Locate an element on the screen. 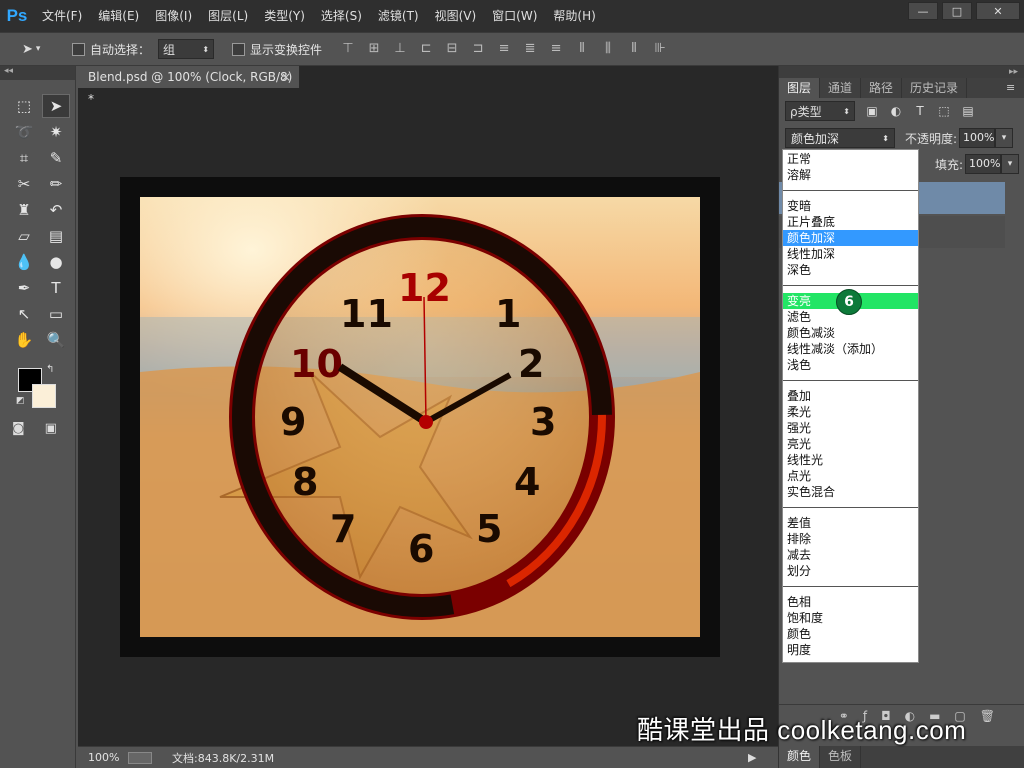  fill-input: 100% is located at coordinates (983, 164).